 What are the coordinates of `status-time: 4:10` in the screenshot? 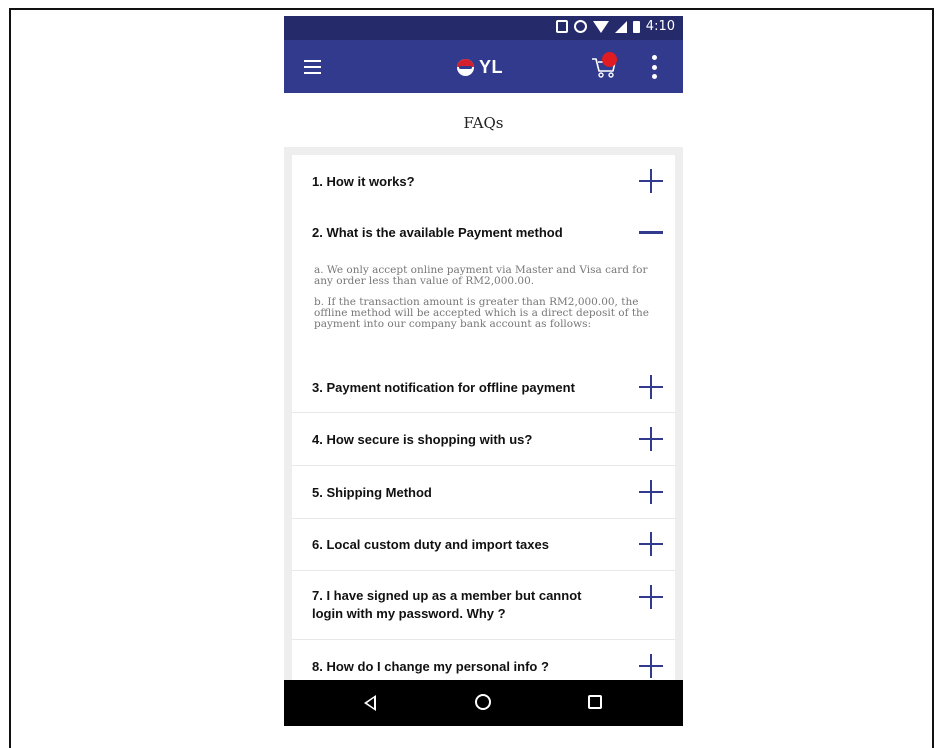 It's located at (660, 26).